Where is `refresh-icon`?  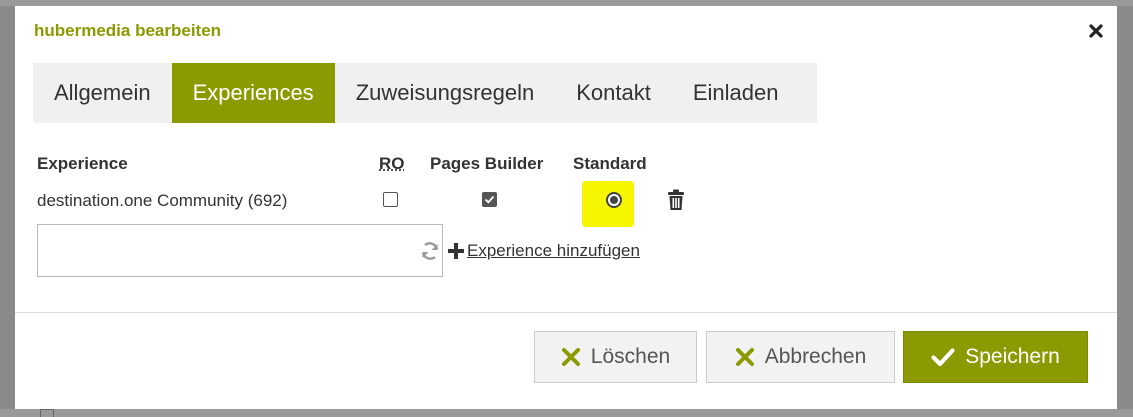
refresh-icon is located at coordinates (430, 251).